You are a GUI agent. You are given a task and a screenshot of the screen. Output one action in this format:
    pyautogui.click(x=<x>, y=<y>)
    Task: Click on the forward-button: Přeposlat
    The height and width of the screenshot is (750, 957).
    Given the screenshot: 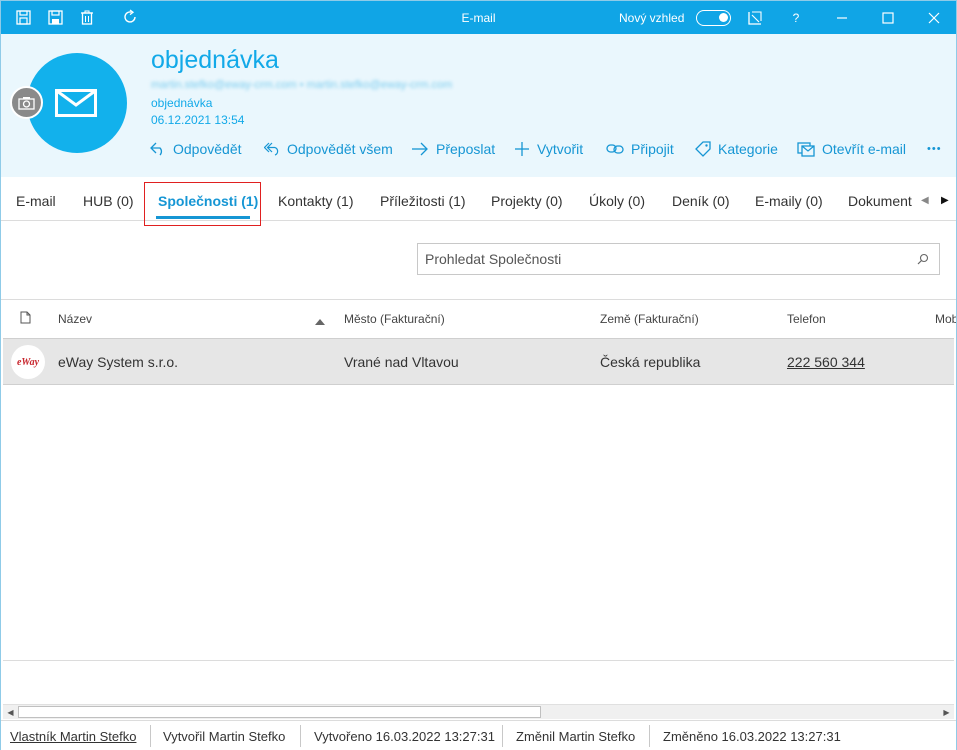 What is the action you would take?
    pyautogui.click(x=453, y=149)
    